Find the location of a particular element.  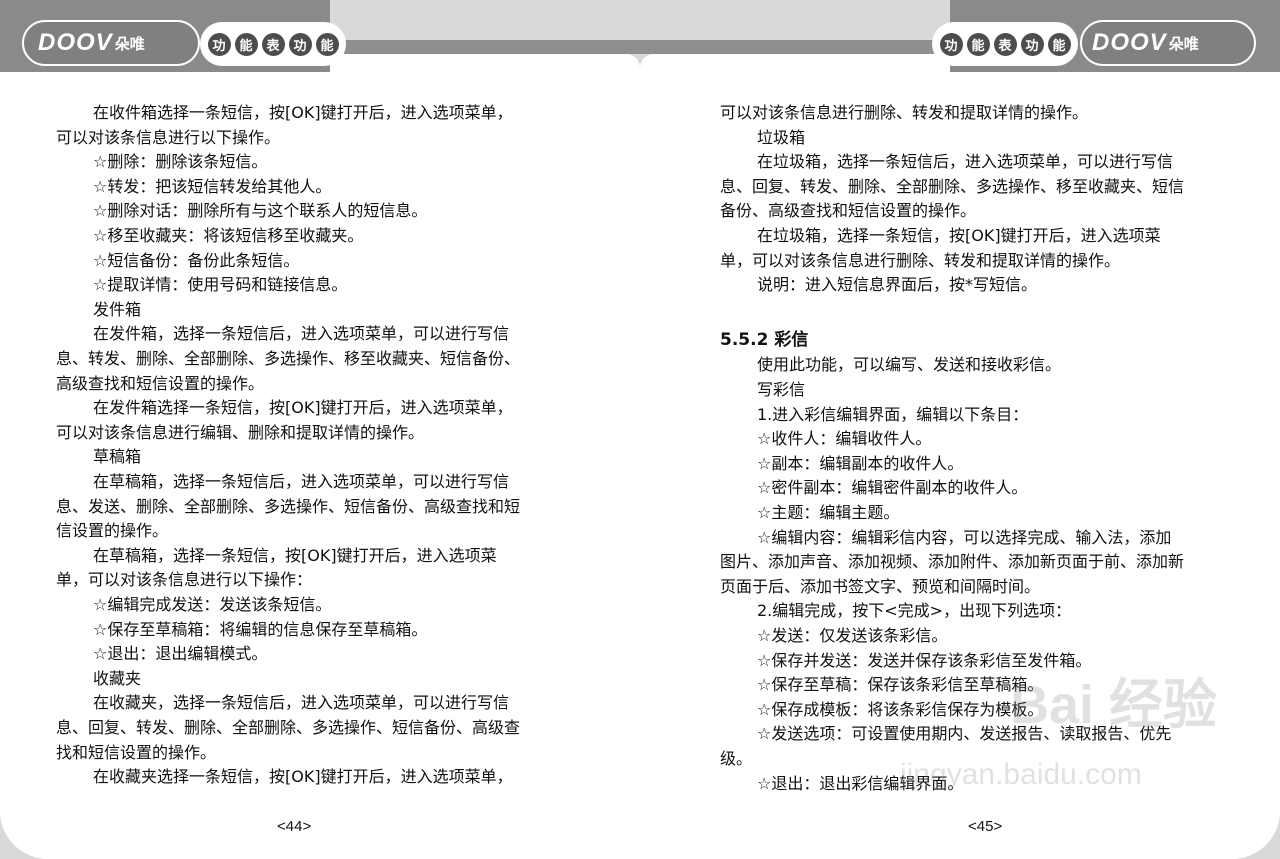

text-line: ☆移至收藏夹：将该短信移至收藏夹。 is located at coordinates (228, 235).